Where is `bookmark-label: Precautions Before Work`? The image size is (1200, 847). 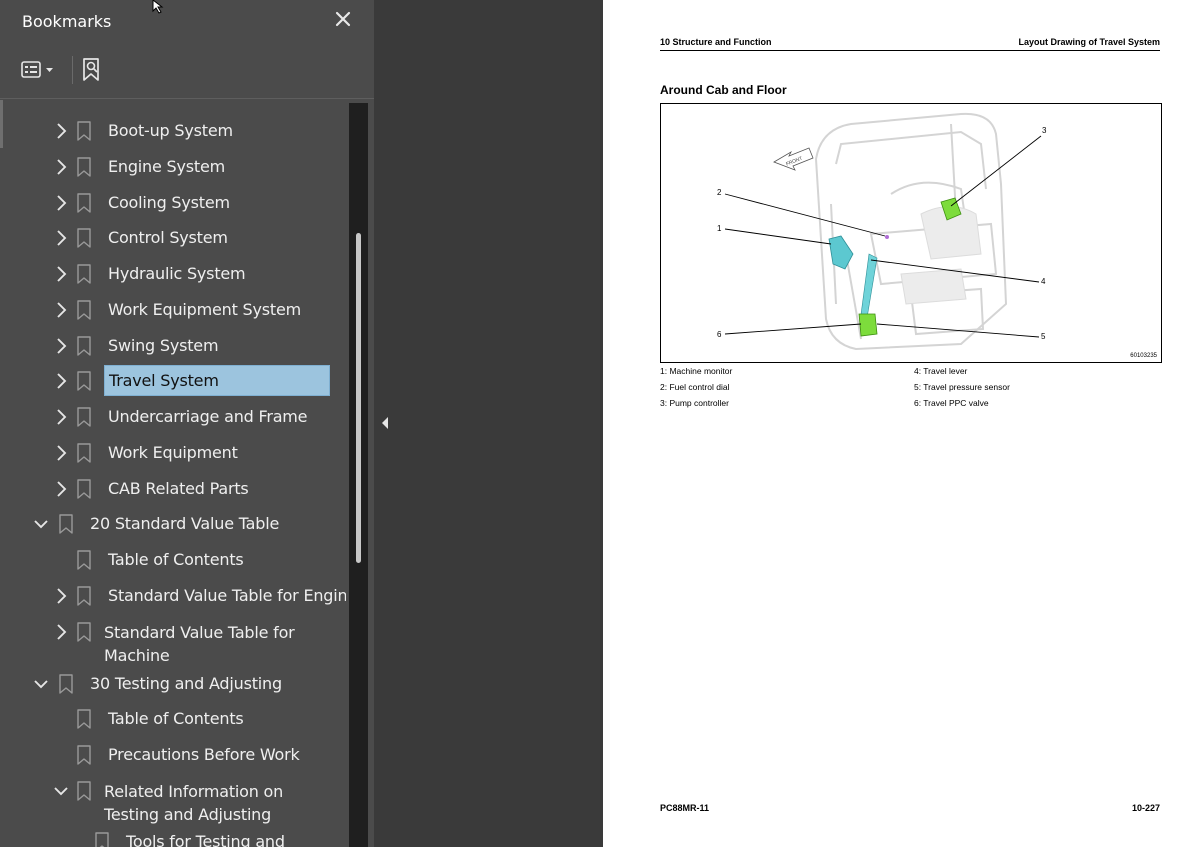 bookmark-label: Precautions Before Work is located at coordinates (204, 754).